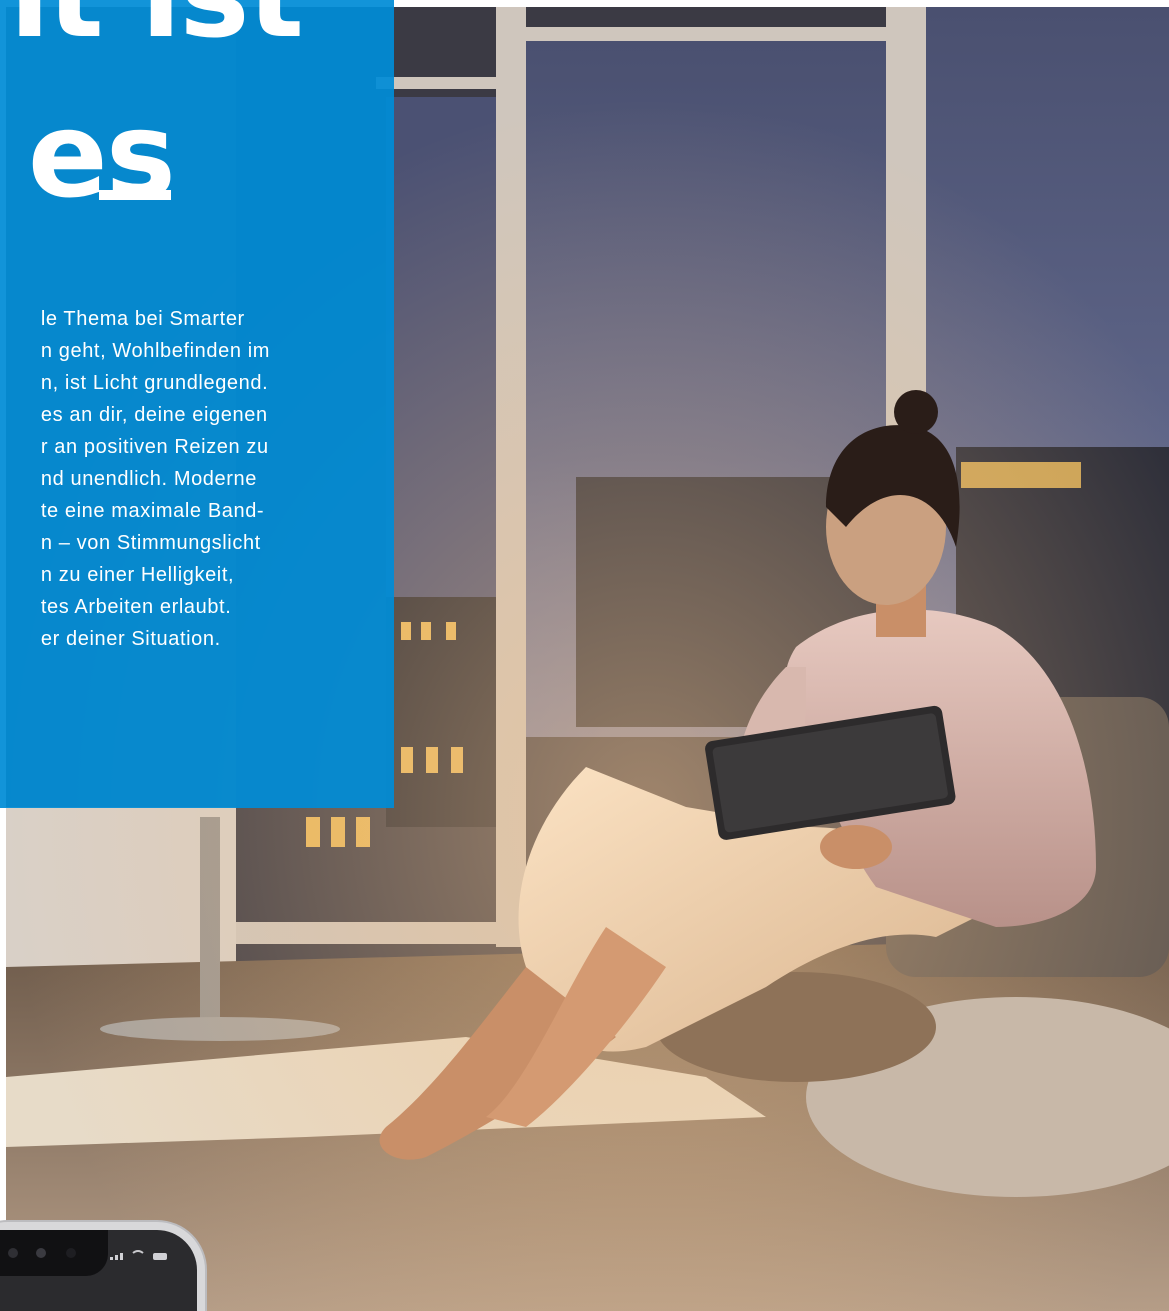  What do you see at coordinates (137, 575) in the screenshot?
I see `body-line: n zu einer Helligkeit,` at bounding box center [137, 575].